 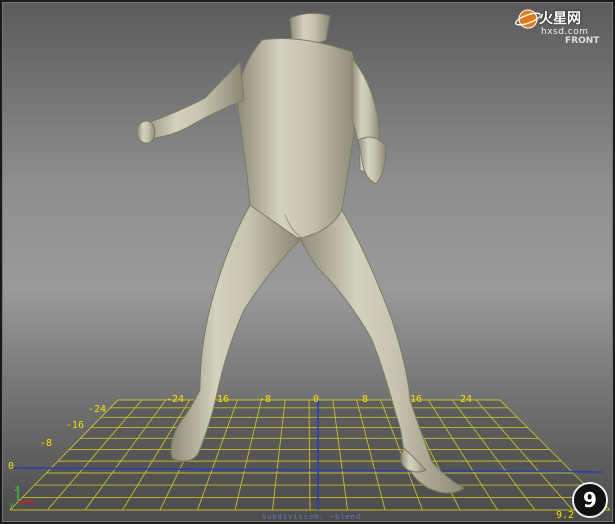 I want to click on axis-y-label: y, so click(x=11, y=504).